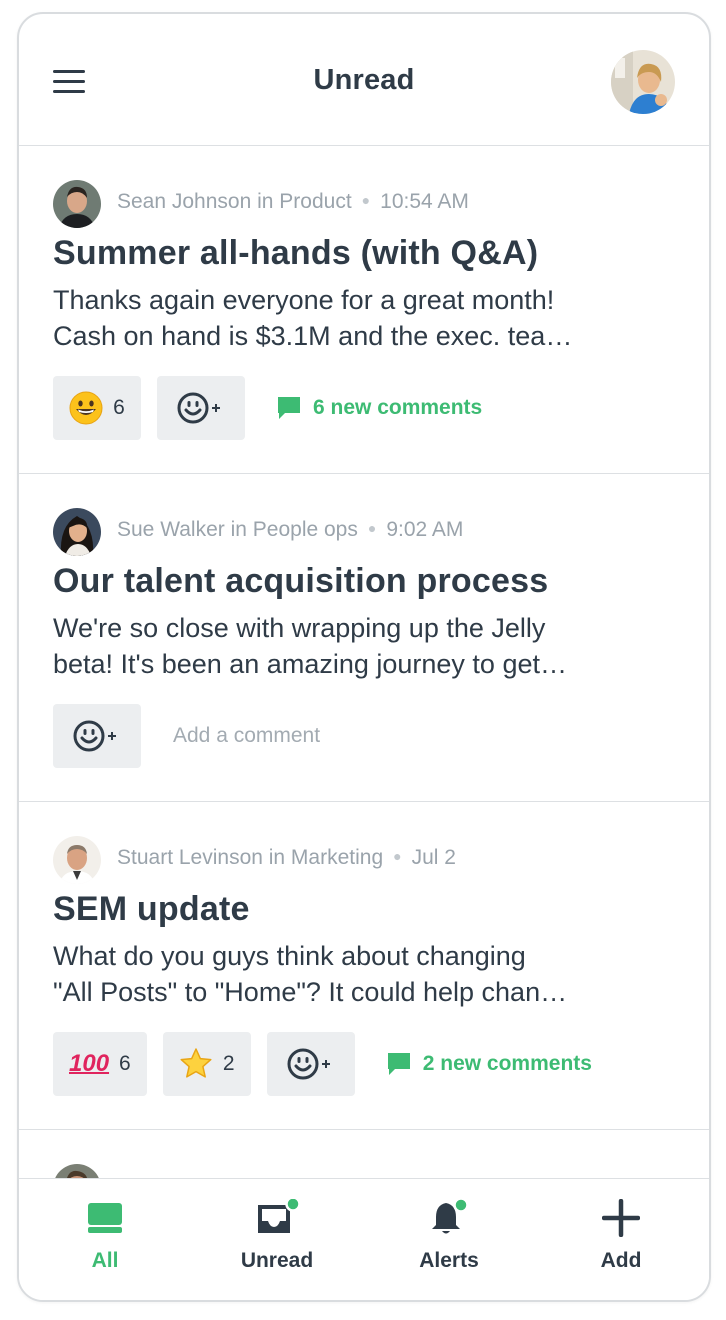 This screenshot has width=726, height=1320. Describe the element at coordinates (450, 1216) in the screenshot. I see `bell-icon` at that location.